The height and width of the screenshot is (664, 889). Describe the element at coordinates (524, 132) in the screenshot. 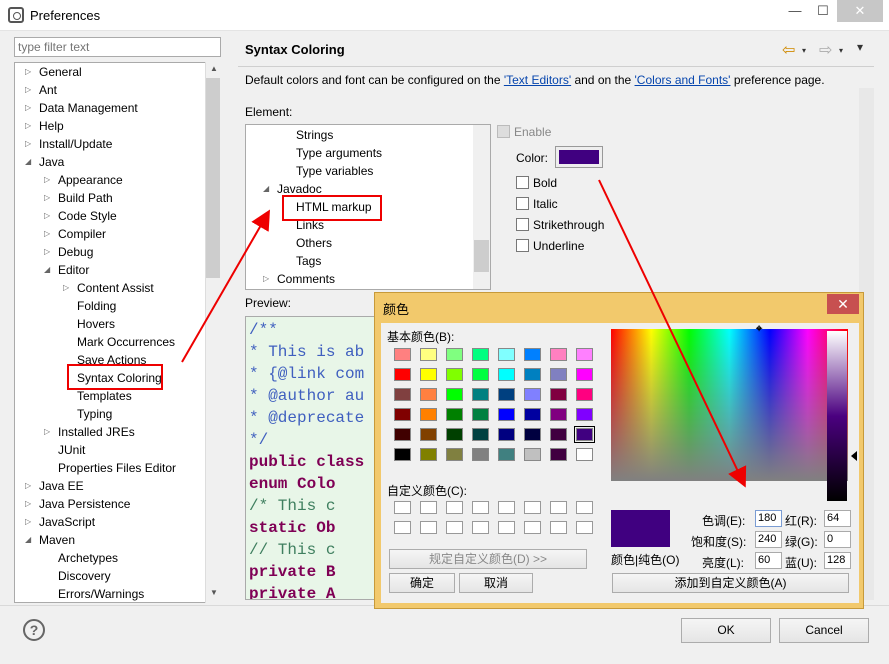

I see `enable-checkbox: Enable` at that location.